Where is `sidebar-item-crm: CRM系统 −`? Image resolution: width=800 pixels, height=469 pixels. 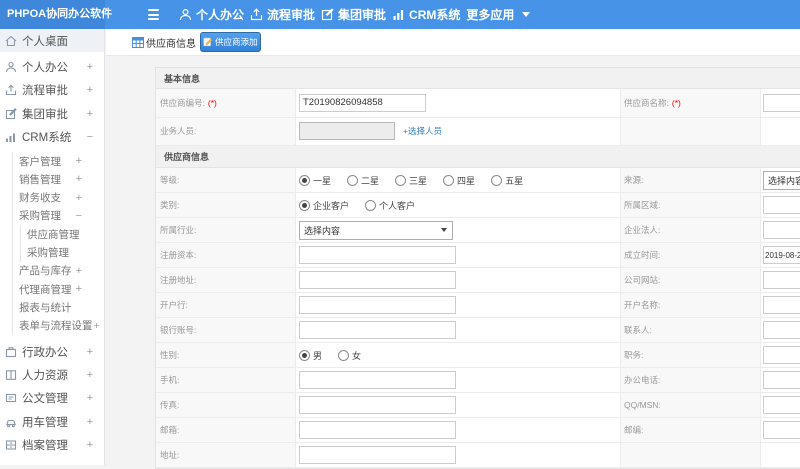
sidebar-item-crm: CRM系统 − is located at coordinates (52, 137).